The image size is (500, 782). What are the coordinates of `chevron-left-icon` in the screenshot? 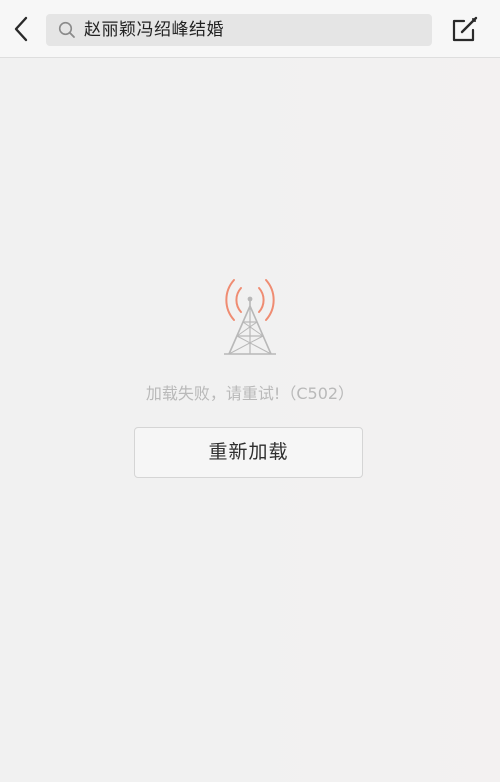 It's located at (21, 29).